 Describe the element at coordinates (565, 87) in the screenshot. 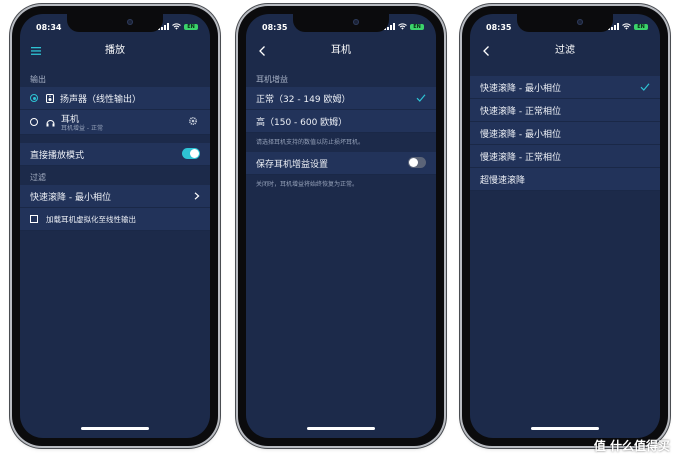

I see `filter-option: 快速滚降 - 最小相位` at that location.